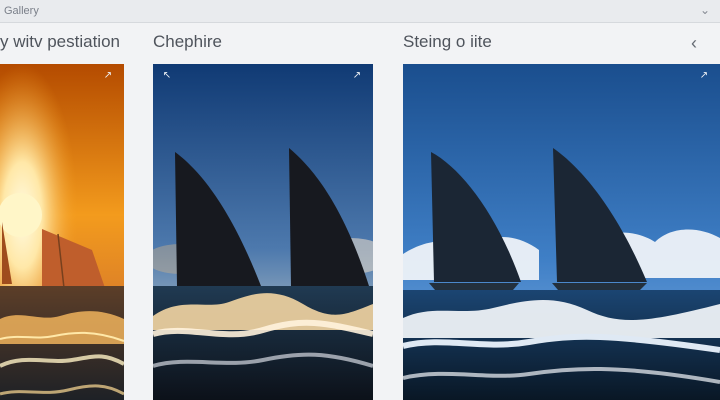 Image resolution: width=720 pixels, height=400 pixels. I want to click on expand-right-arrow-icon: ↗, so click(357, 76).